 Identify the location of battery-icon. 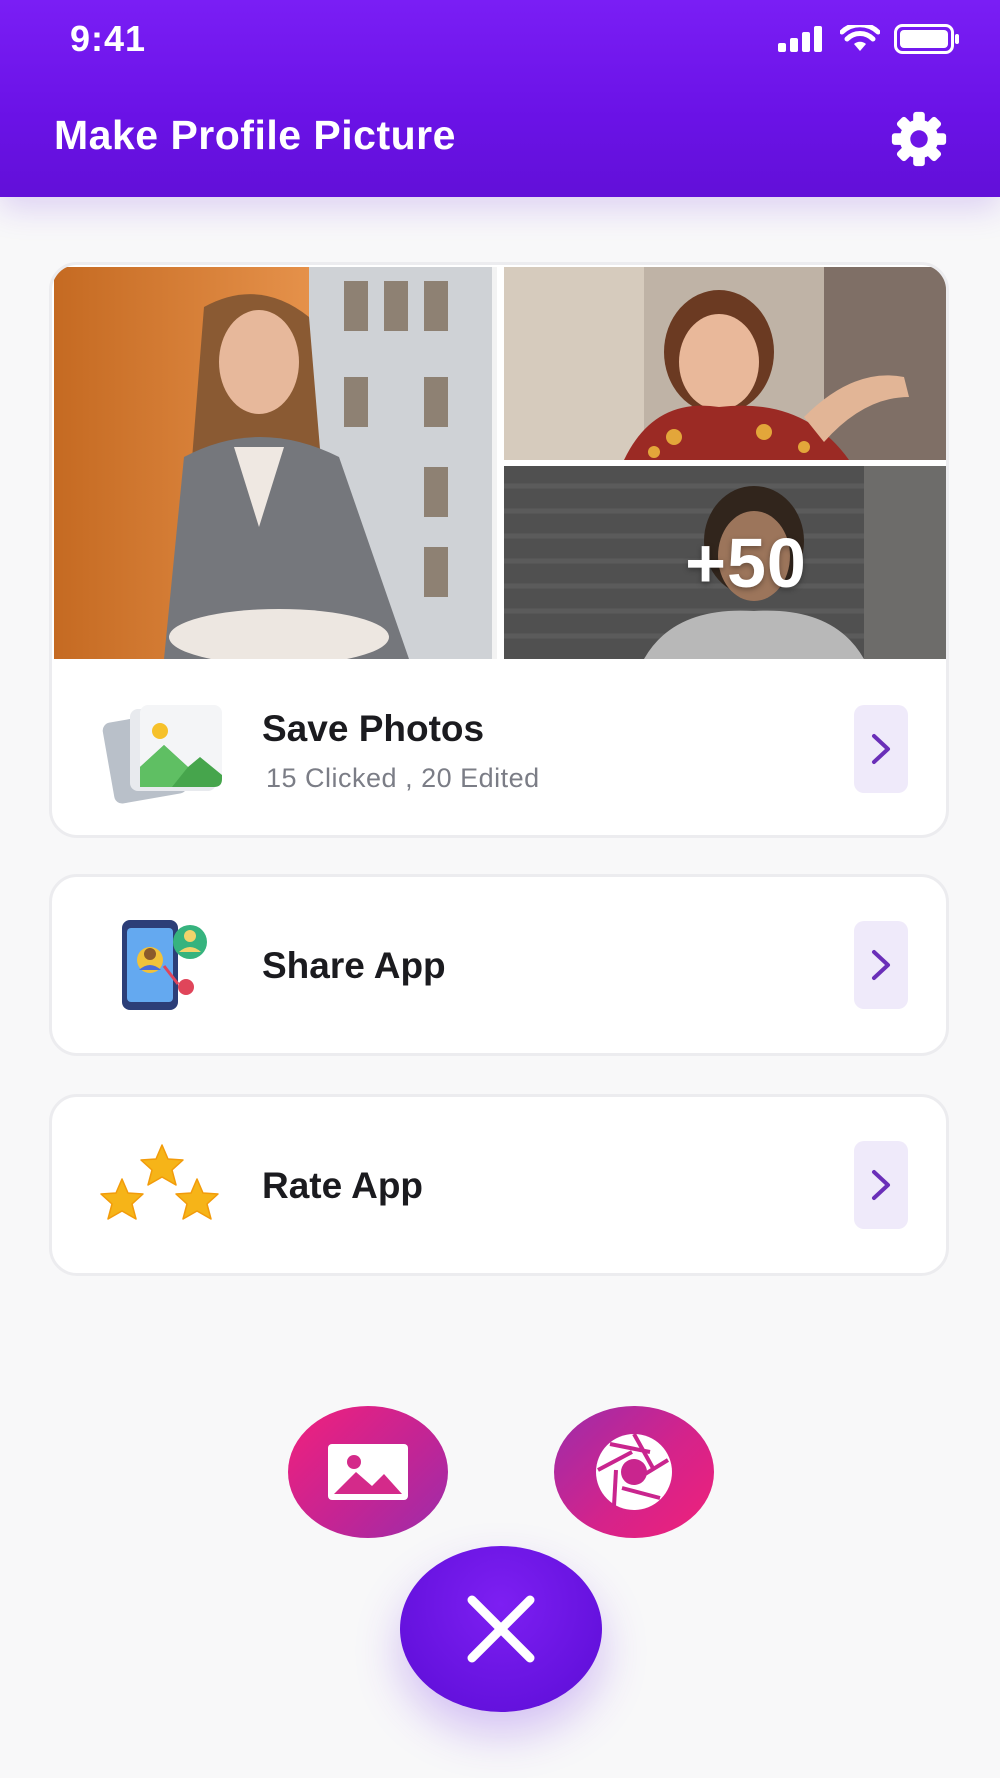
(926, 39).